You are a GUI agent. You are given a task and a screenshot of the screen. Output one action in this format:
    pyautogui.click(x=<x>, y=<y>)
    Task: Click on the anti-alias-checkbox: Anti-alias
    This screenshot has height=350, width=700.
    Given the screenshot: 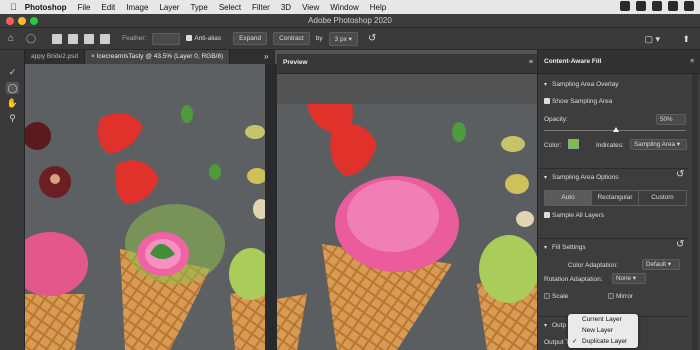 What is the action you would take?
    pyautogui.click(x=203, y=38)
    